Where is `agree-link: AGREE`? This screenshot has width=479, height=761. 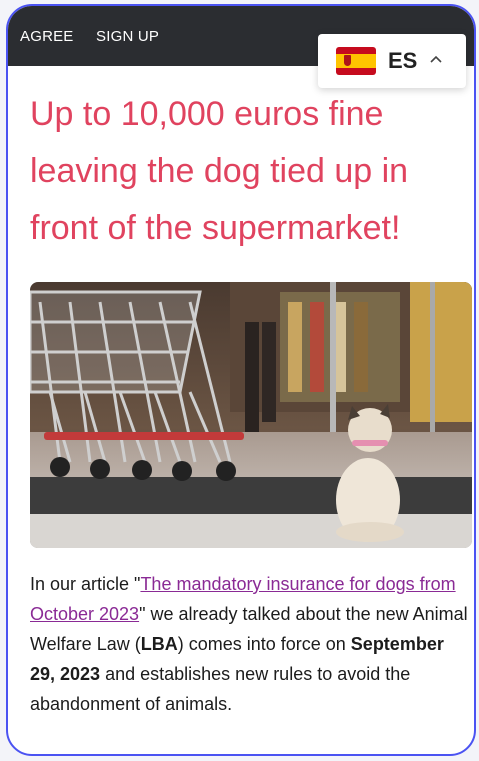 agree-link: AGREE is located at coordinates (47, 36).